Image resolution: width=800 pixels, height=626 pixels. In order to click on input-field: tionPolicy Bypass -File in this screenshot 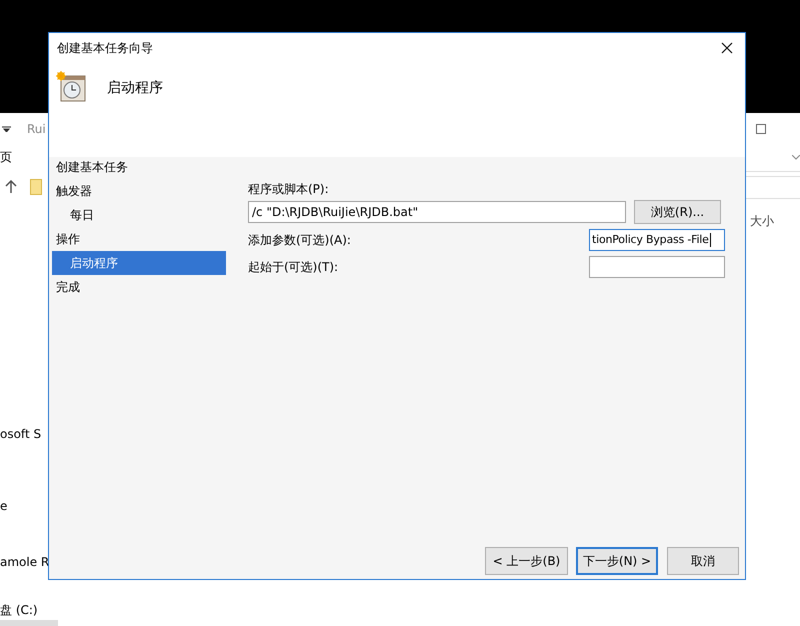, I will do `click(657, 240)`.